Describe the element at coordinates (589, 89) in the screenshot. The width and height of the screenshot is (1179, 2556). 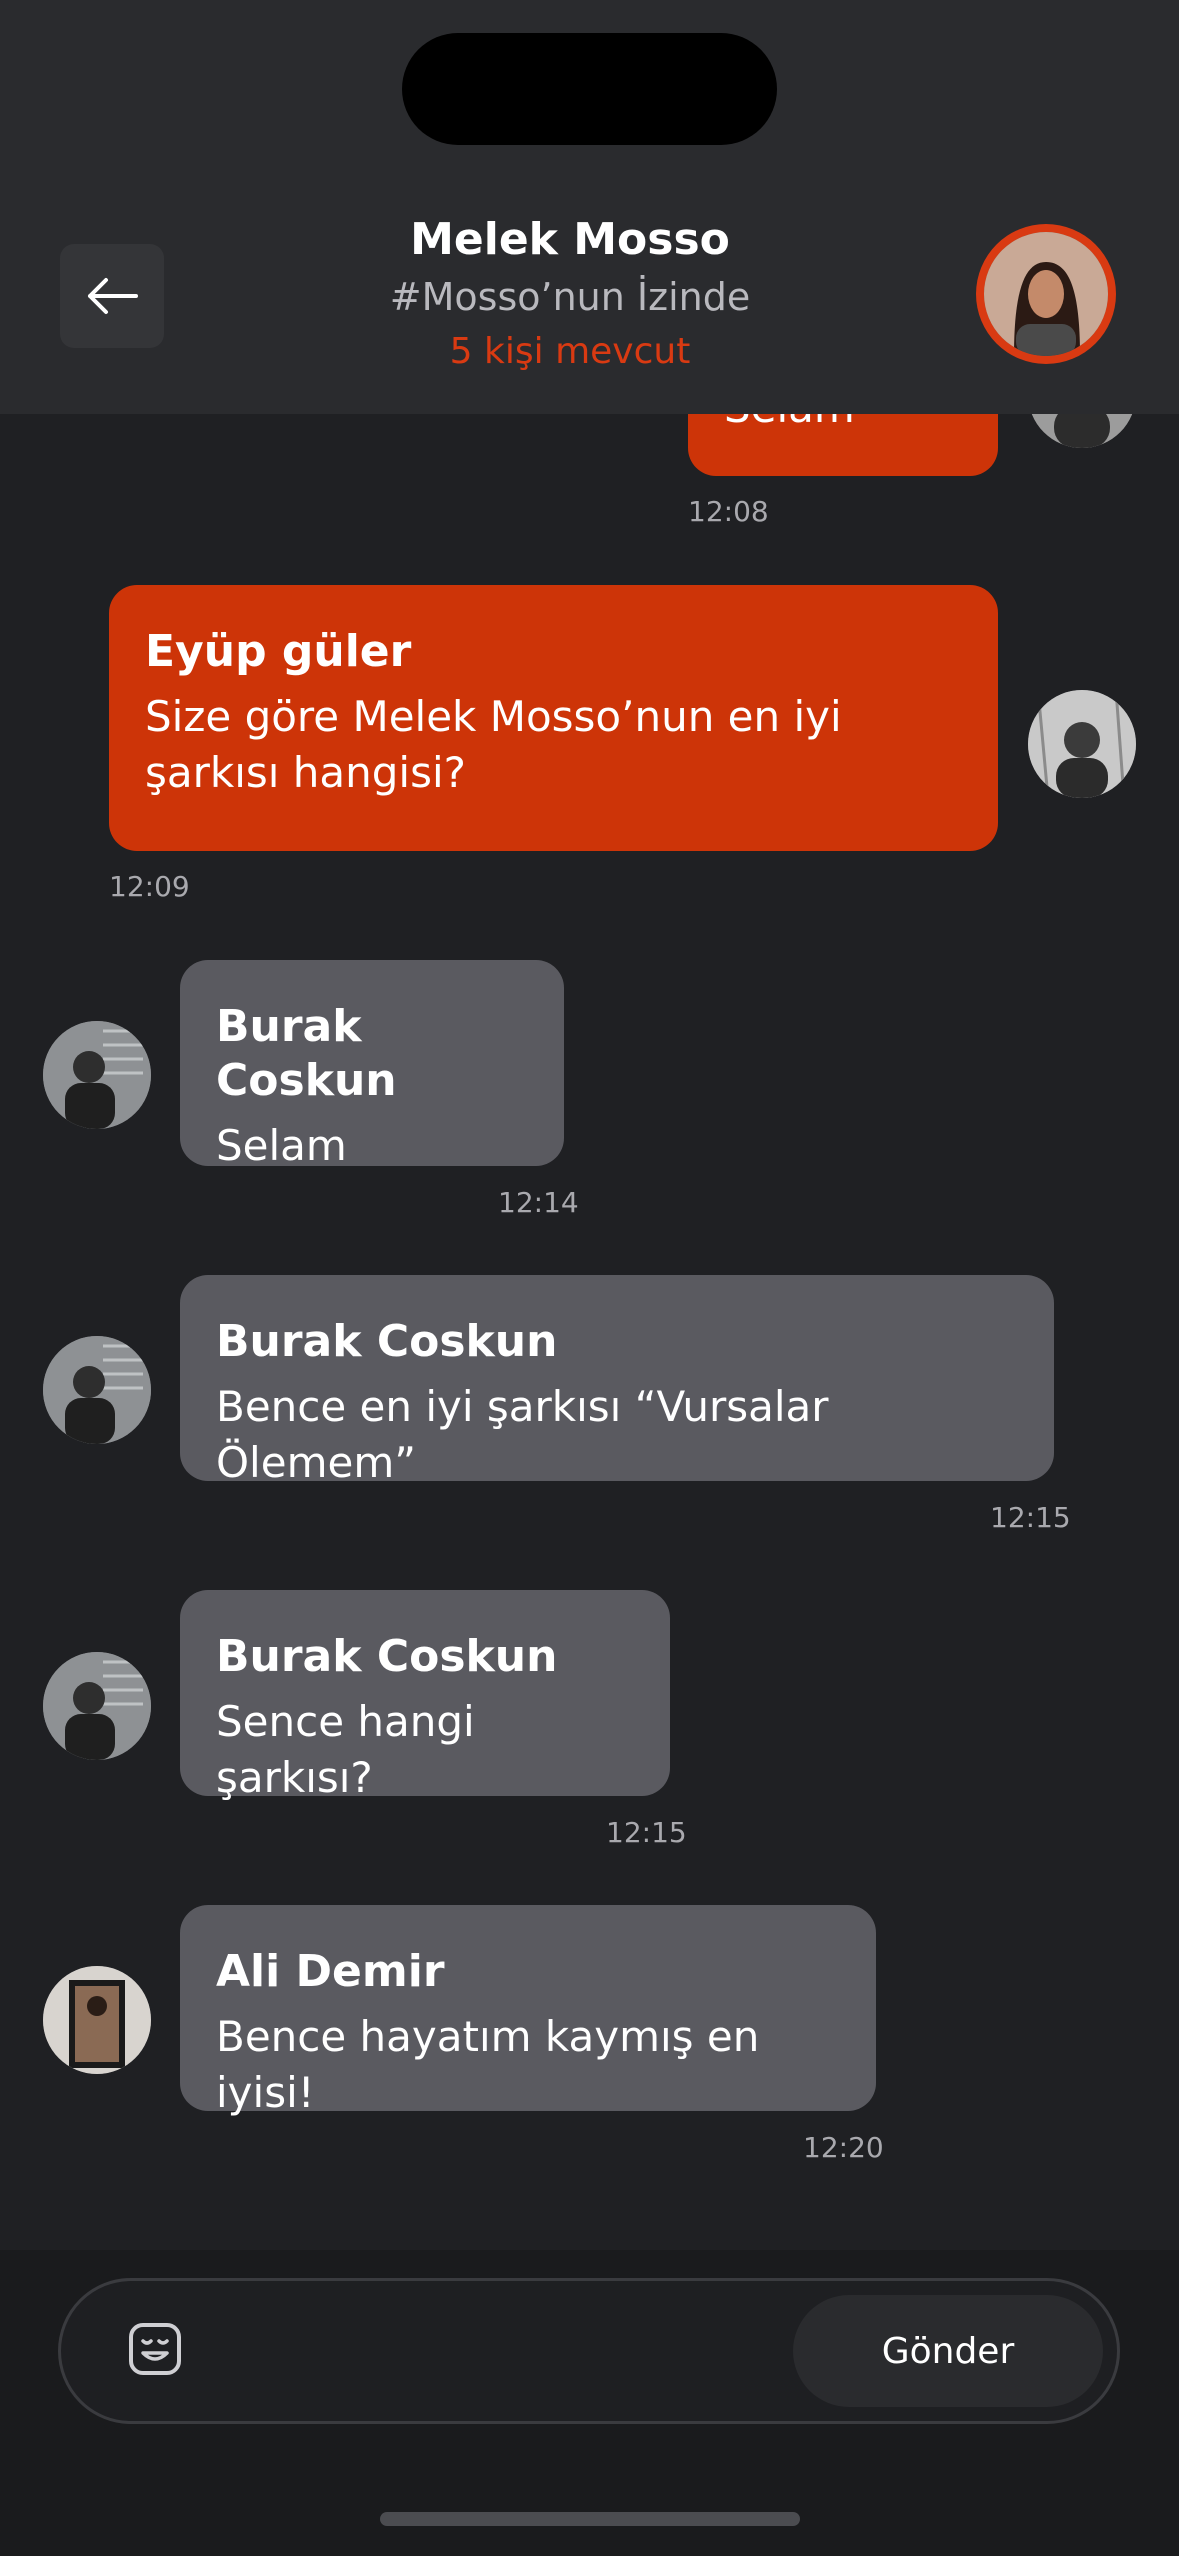
I see `camera-notch` at that location.